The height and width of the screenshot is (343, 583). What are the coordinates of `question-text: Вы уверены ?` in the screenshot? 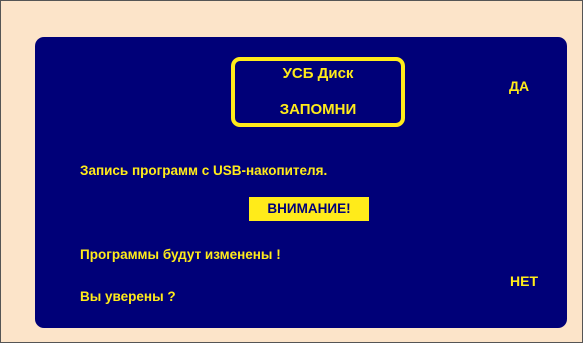 It's located at (128, 296).